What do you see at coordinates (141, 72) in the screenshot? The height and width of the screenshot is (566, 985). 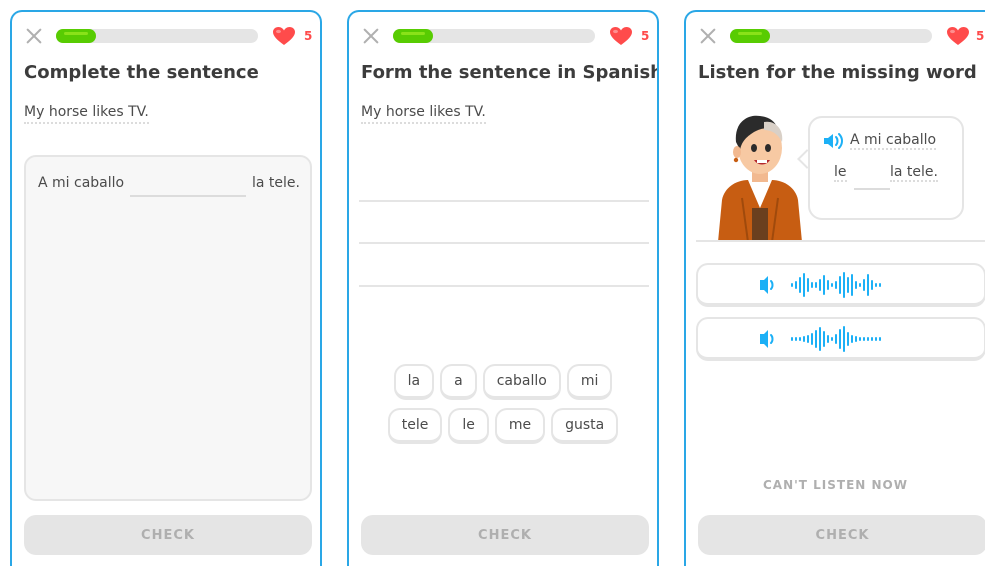 I see `exercise-title: Complete the sentence` at bounding box center [141, 72].